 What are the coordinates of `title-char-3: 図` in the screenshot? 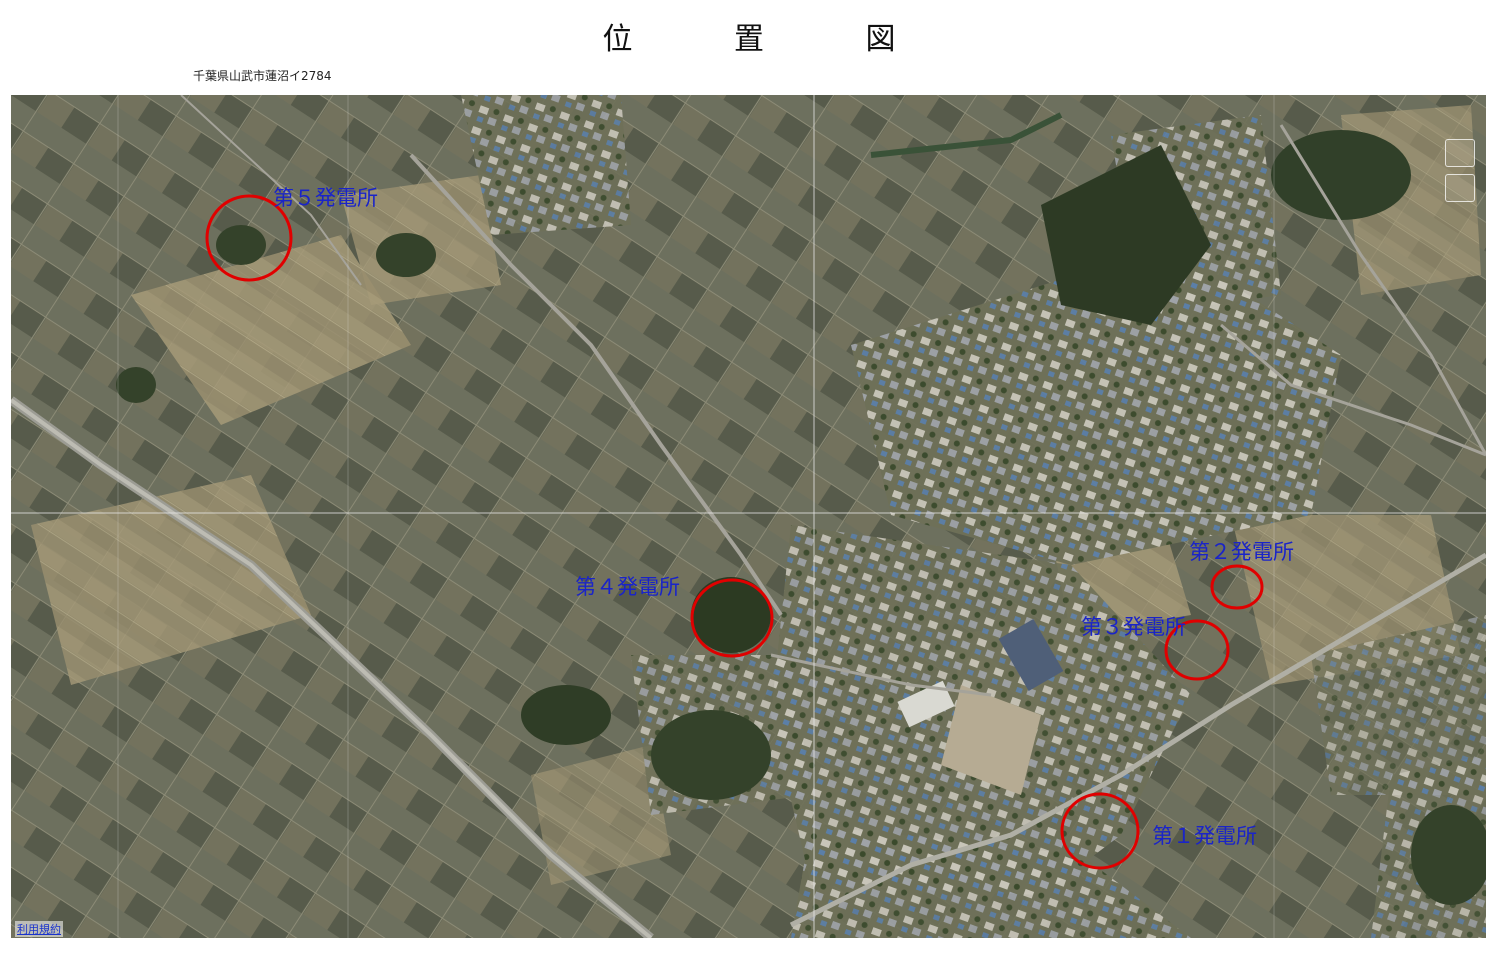 It's located at (881, 39).